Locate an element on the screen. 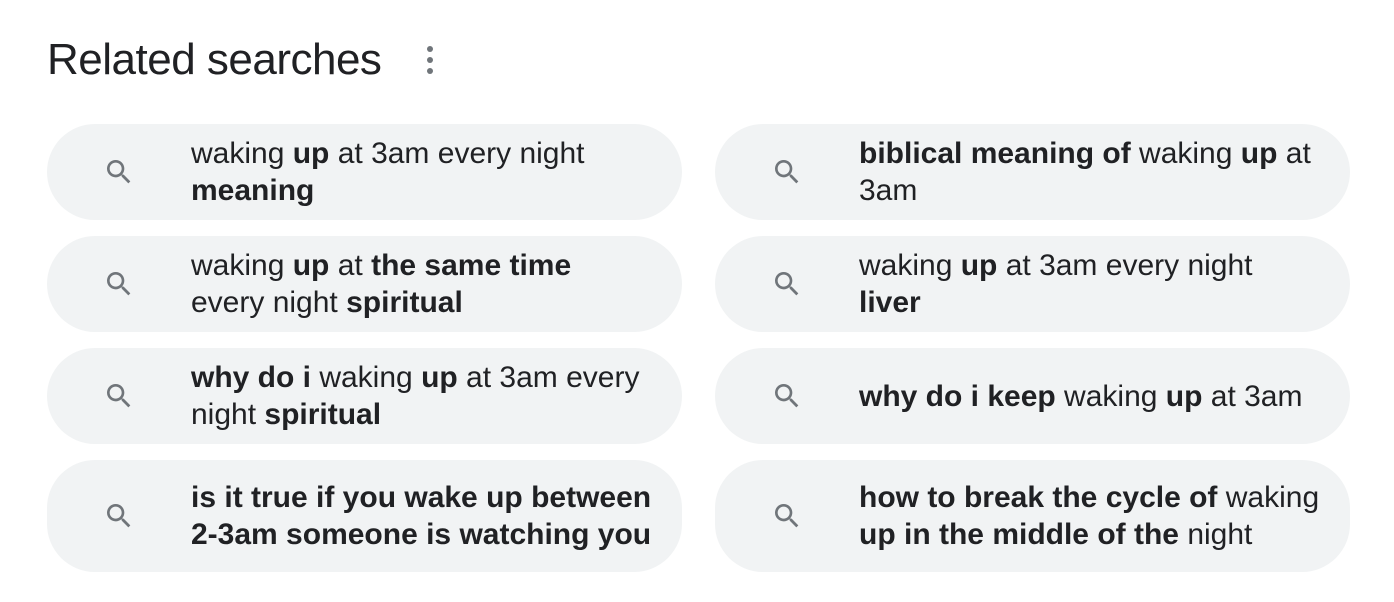 Image resolution: width=1394 pixels, height=602 pixels. bold-term: the same time is located at coordinates (471, 265).